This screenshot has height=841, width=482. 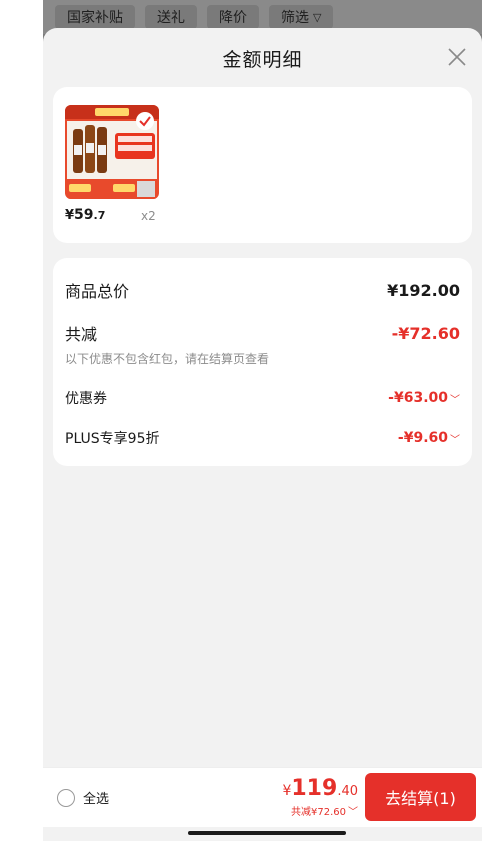 I want to click on plus-discount-value-wrap: -¥9.60 ﹀, so click(x=429, y=438).